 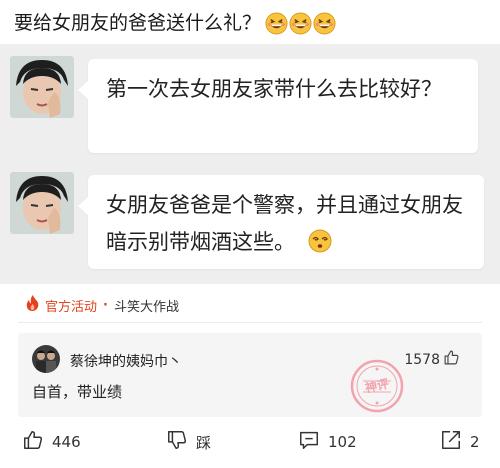 I want to click on like-button: 446, so click(x=51, y=442).